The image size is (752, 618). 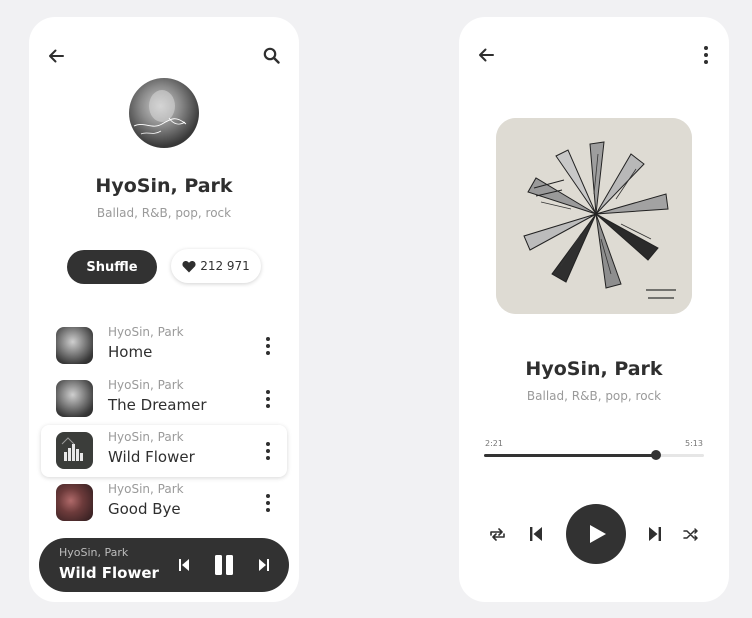 What do you see at coordinates (594, 396) in the screenshot?
I see `now-playing-genres: Ballad, R&B, pop, rock` at bounding box center [594, 396].